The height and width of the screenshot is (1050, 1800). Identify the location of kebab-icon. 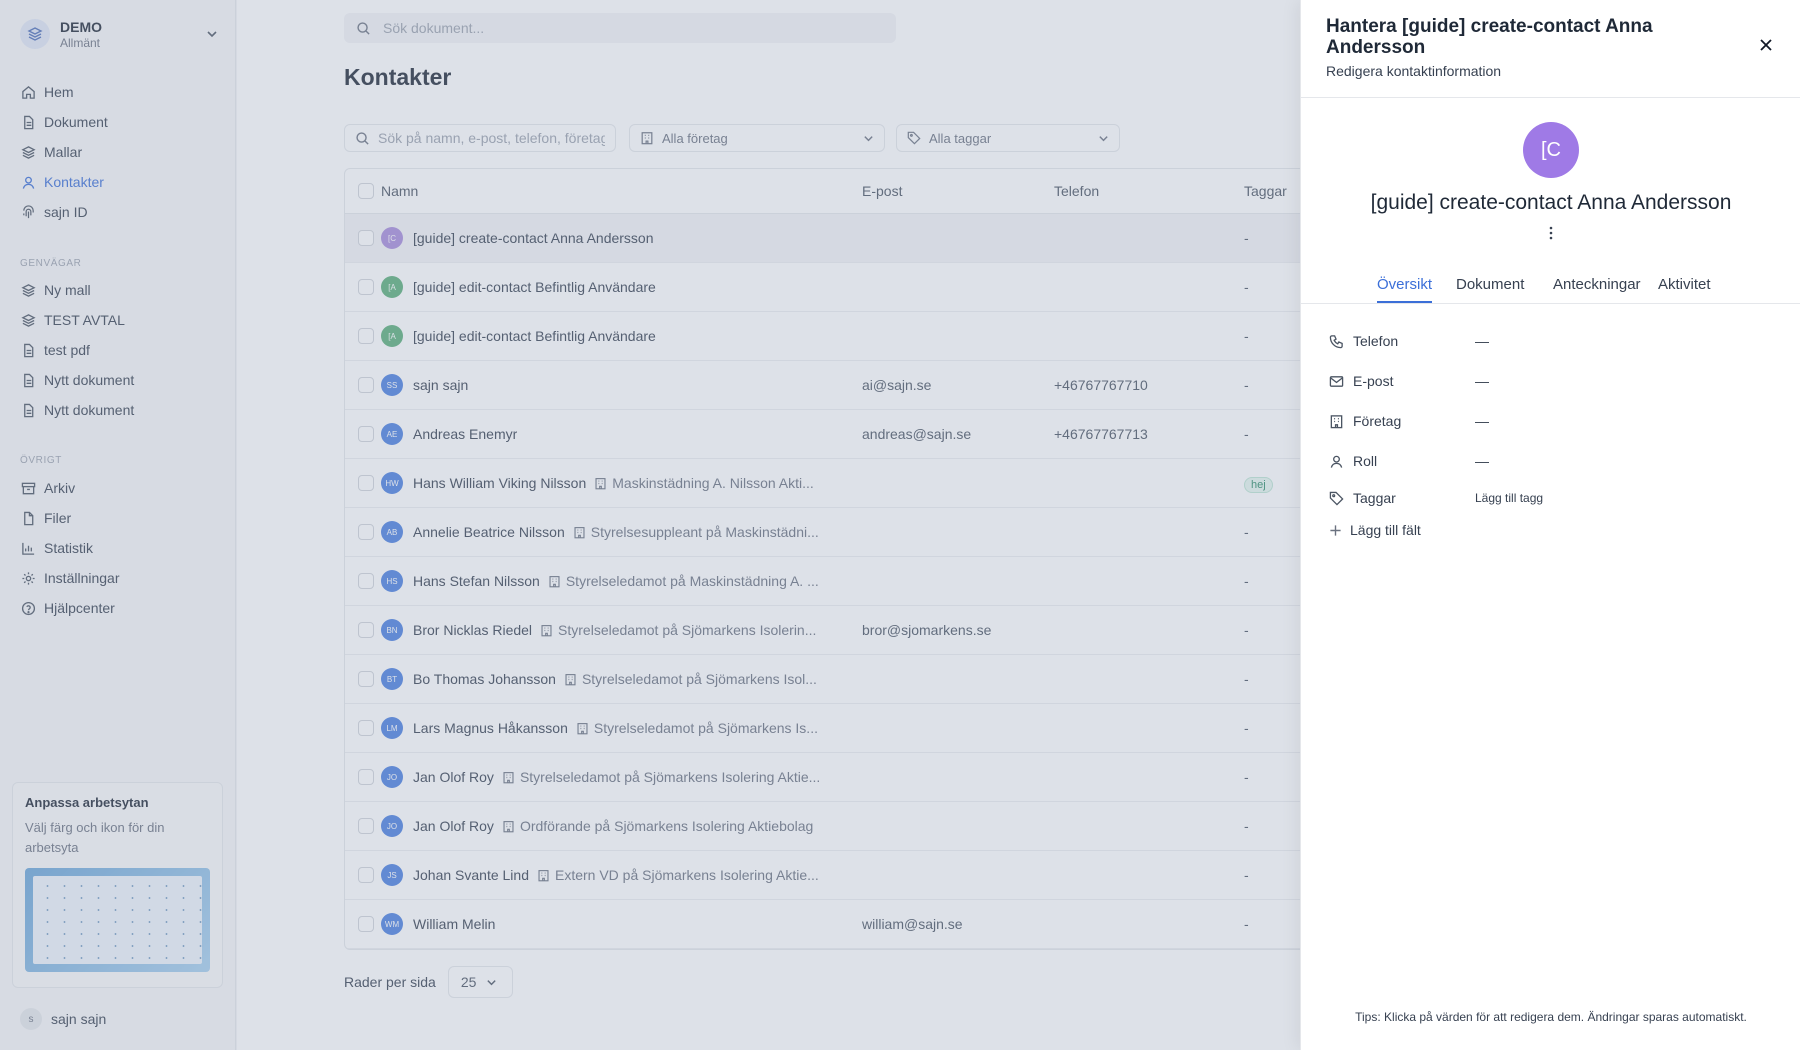
(1551, 233).